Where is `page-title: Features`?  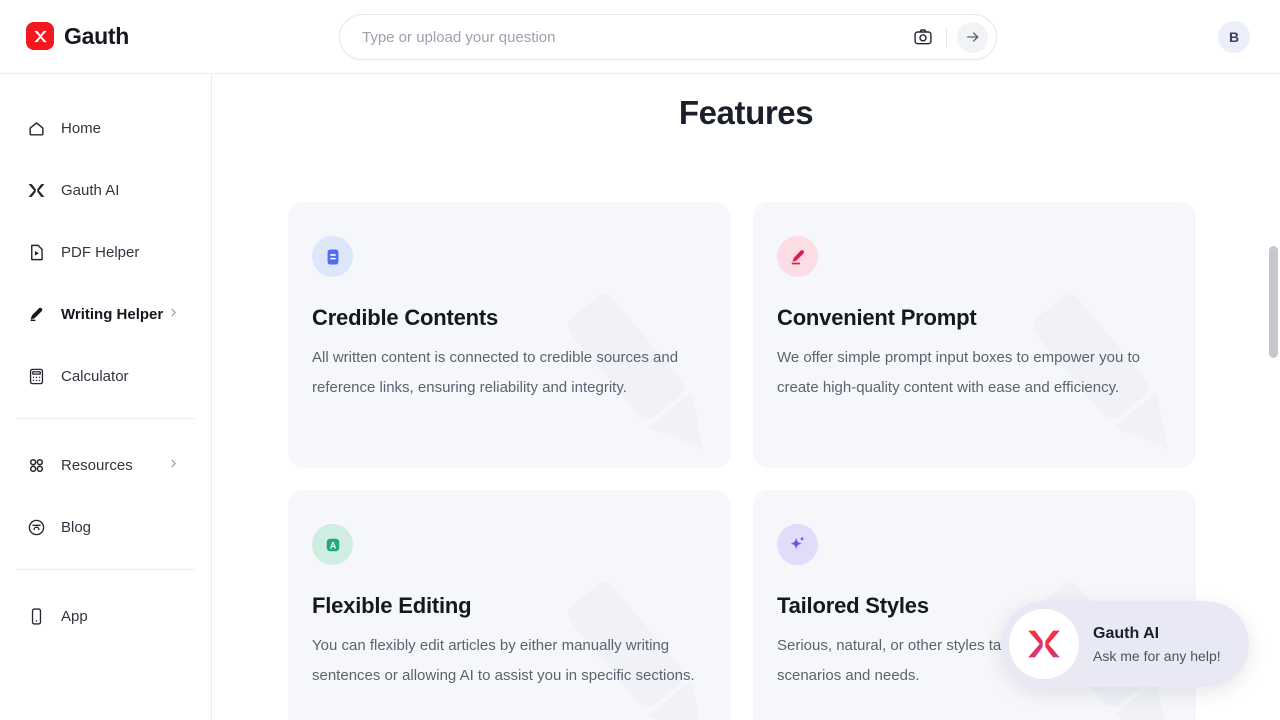 page-title: Features is located at coordinates (746, 112).